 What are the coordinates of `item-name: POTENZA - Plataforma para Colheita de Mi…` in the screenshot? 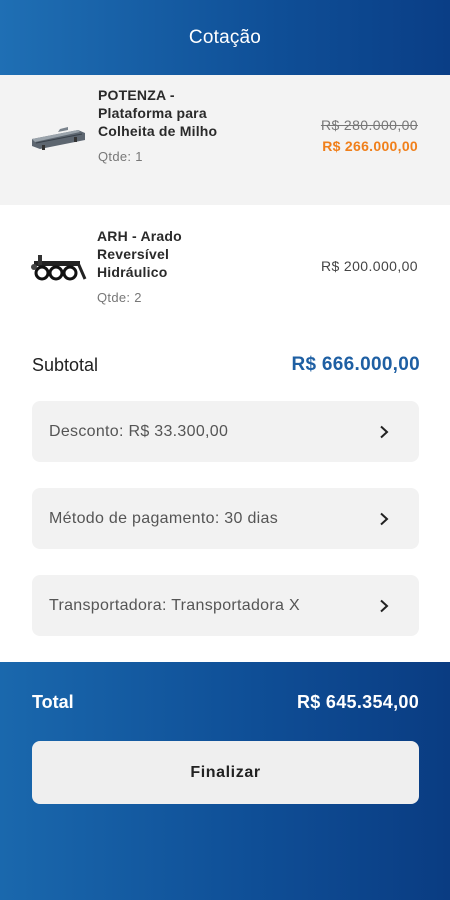 It's located at (158, 113).